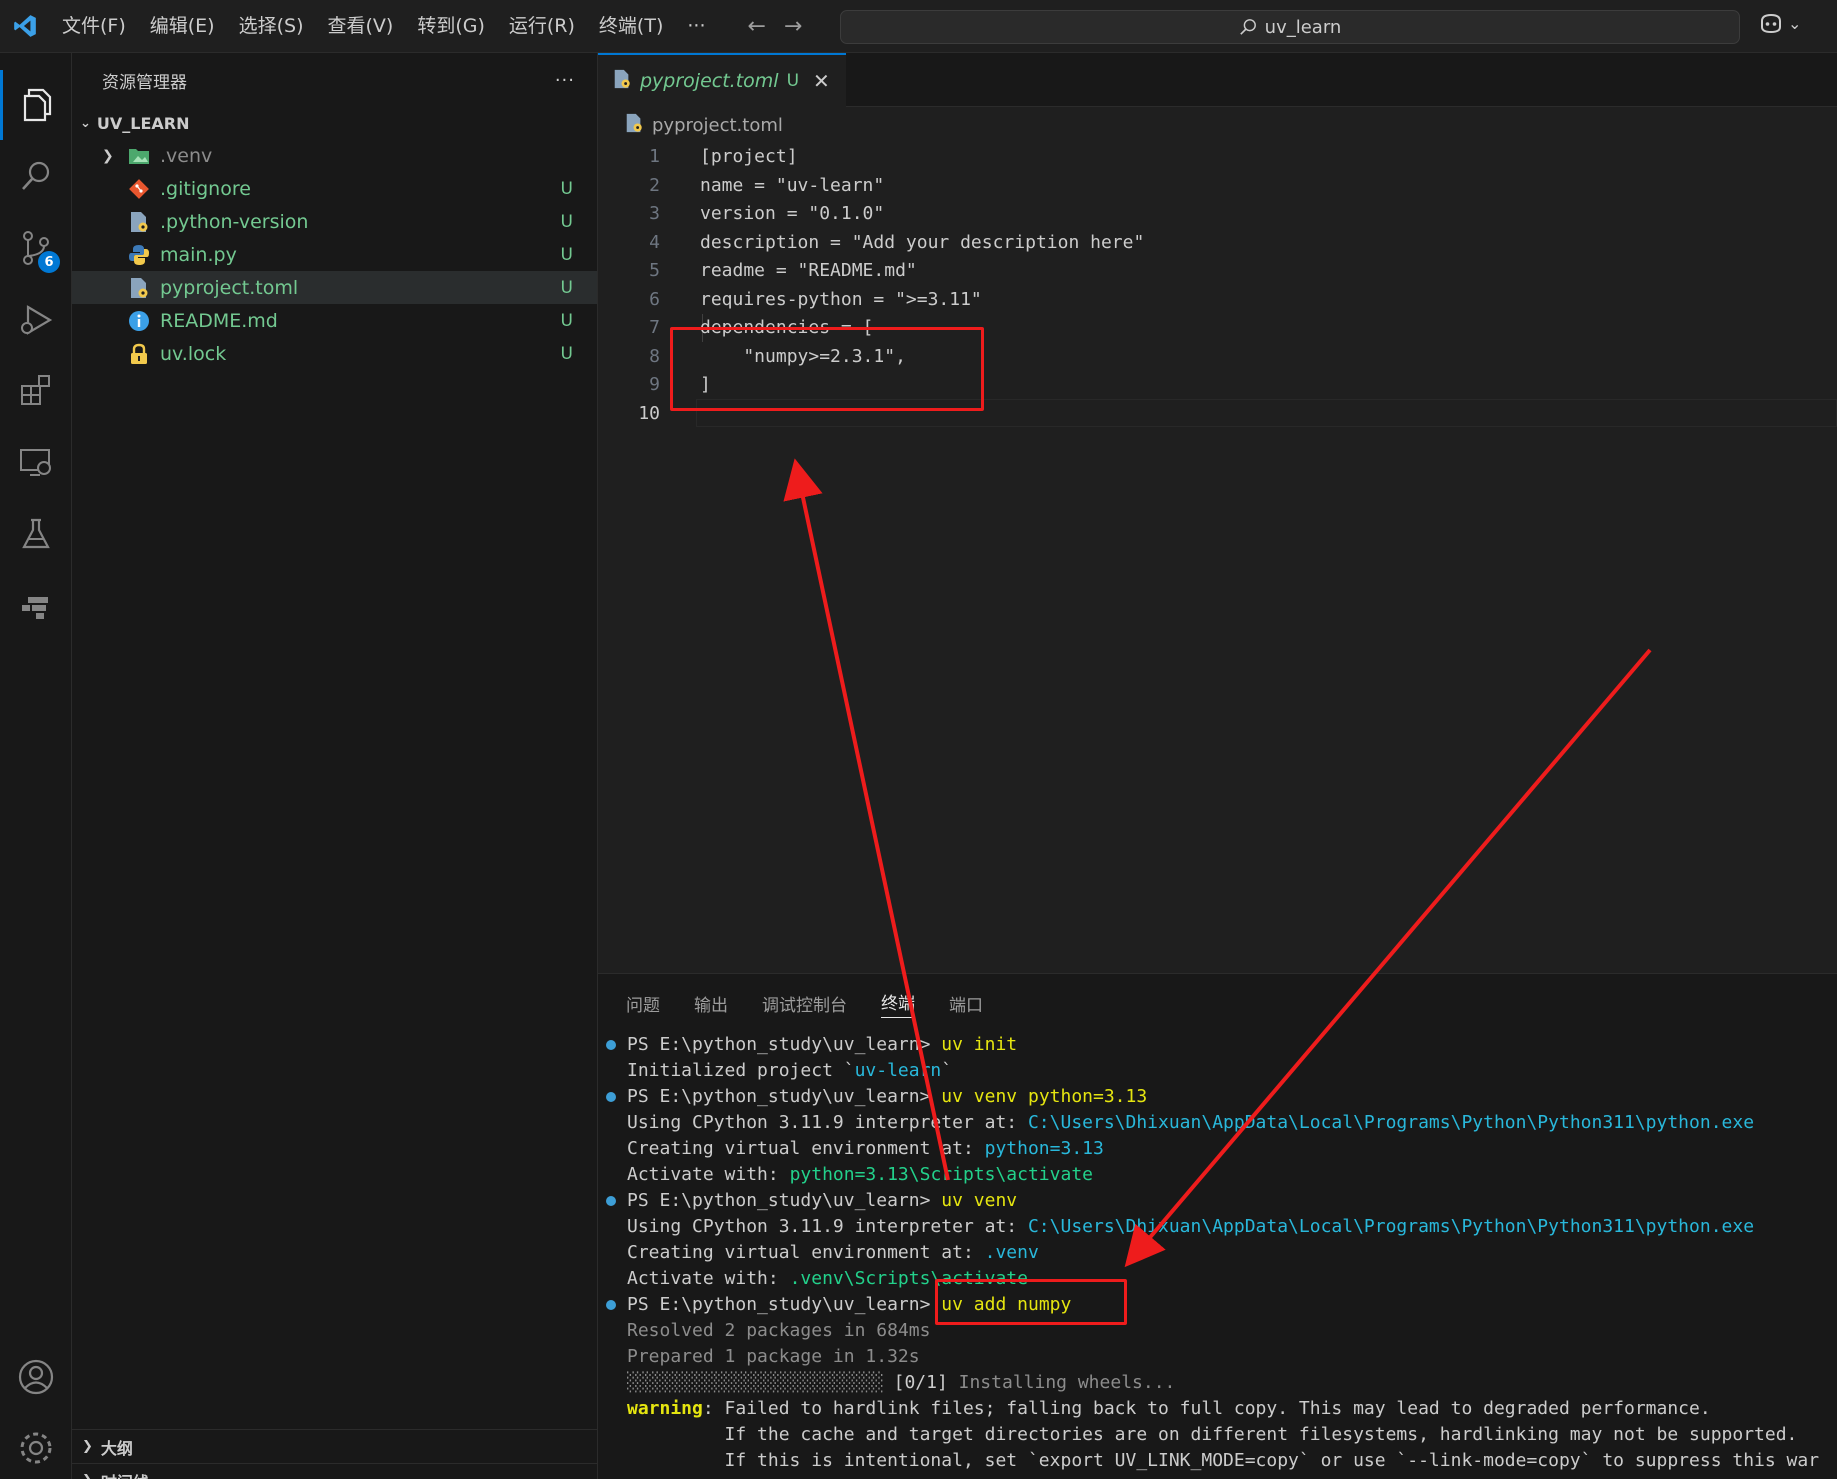 This screenshot has width=1837, height=1479. I want to click on testing-icon, so click(36, 534).